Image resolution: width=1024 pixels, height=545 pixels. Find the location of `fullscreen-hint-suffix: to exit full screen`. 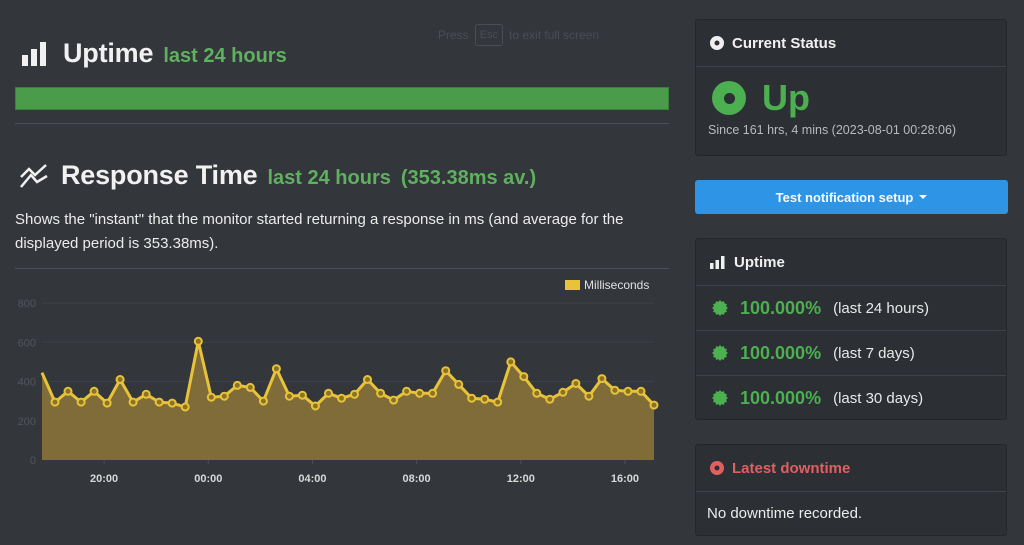

fullscreen-hint-suffix: to exit full screen is located at coordinates (554, 35).